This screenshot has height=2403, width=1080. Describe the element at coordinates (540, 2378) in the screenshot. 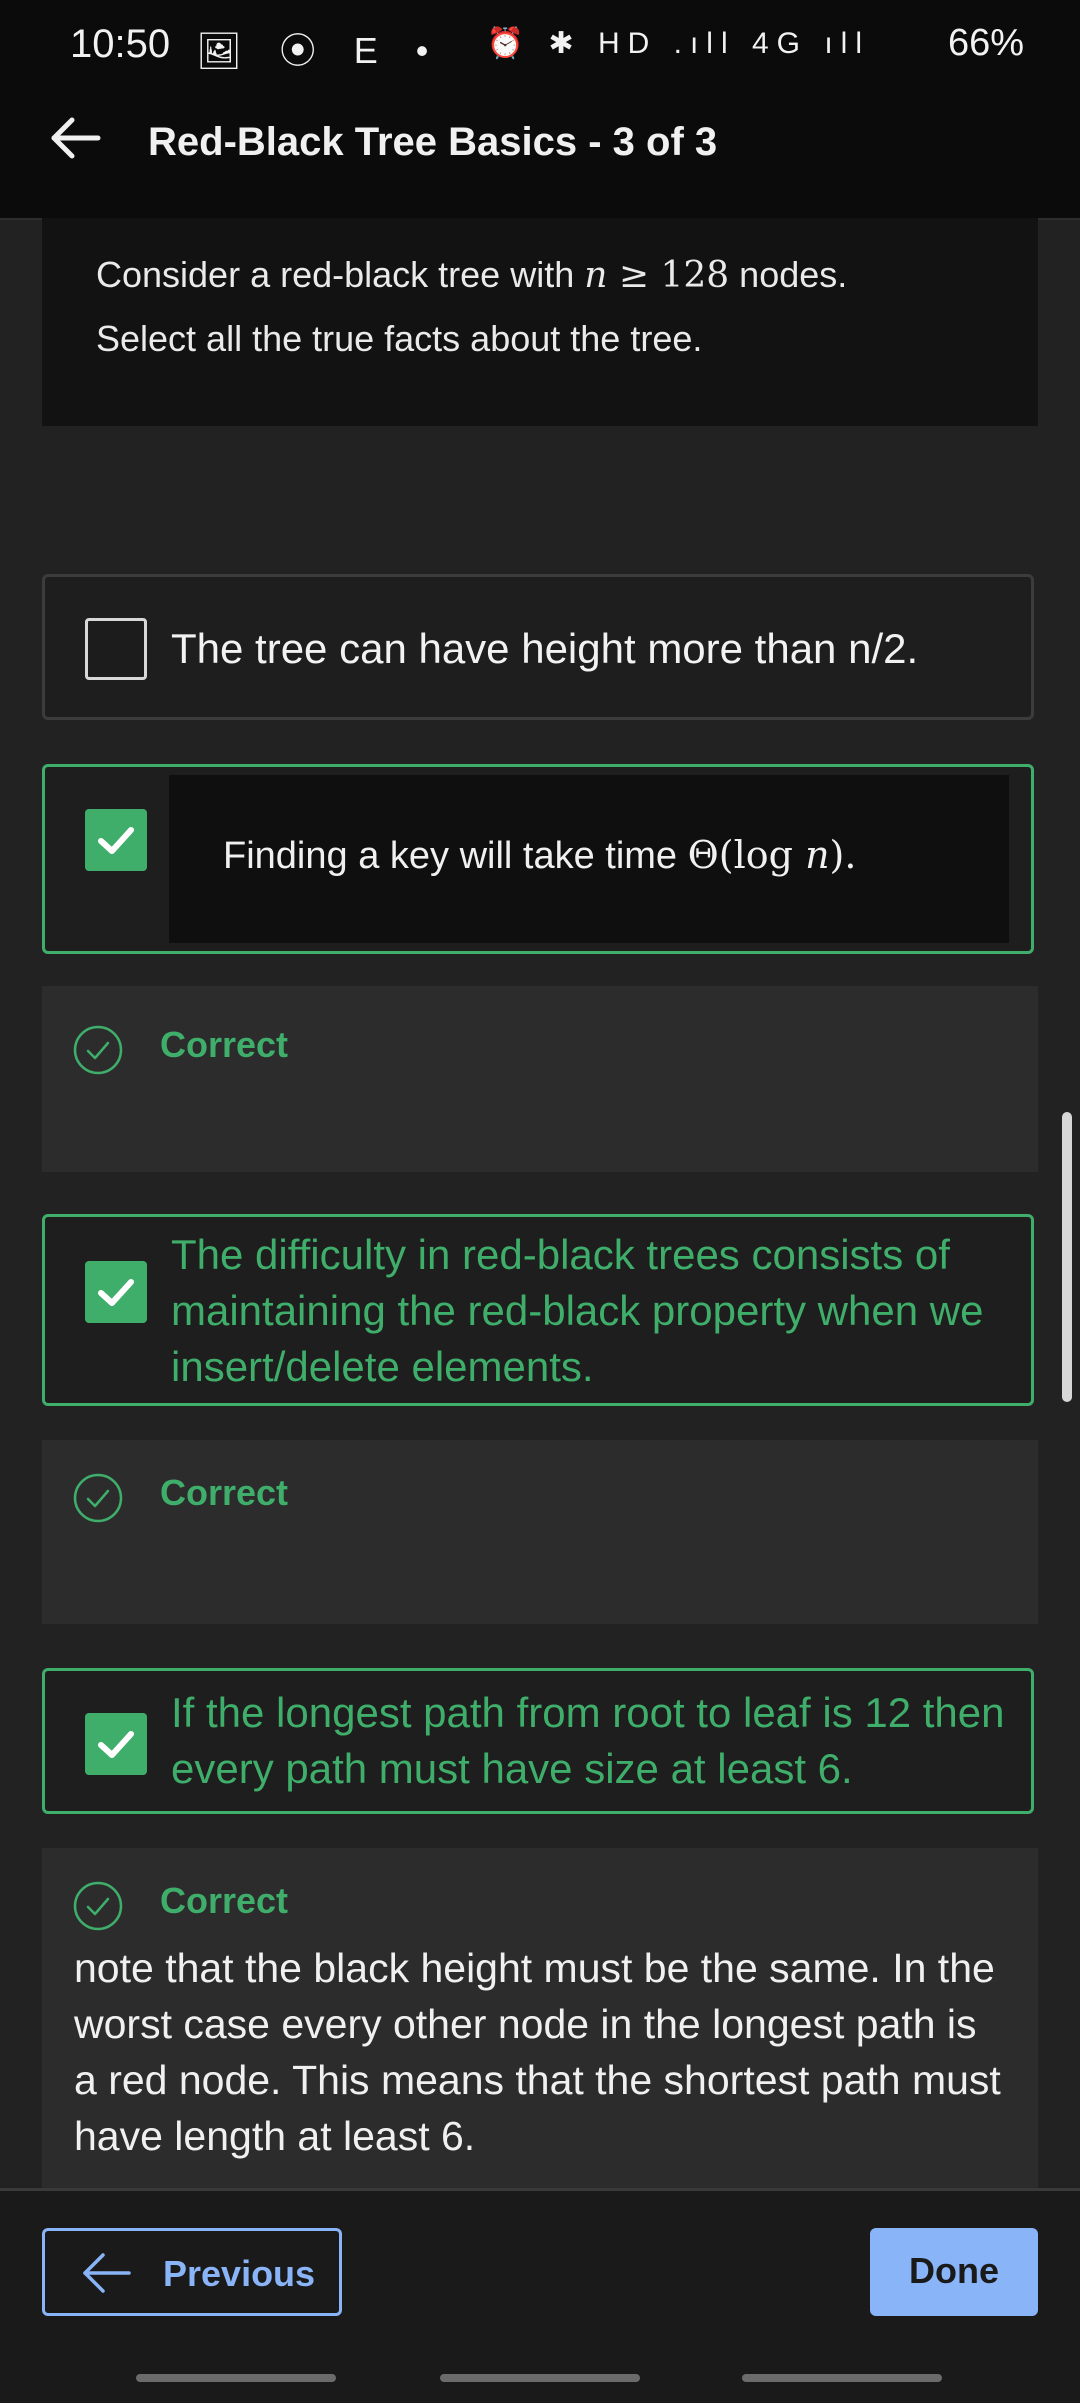

I see `nav-gesture-home` at that location.